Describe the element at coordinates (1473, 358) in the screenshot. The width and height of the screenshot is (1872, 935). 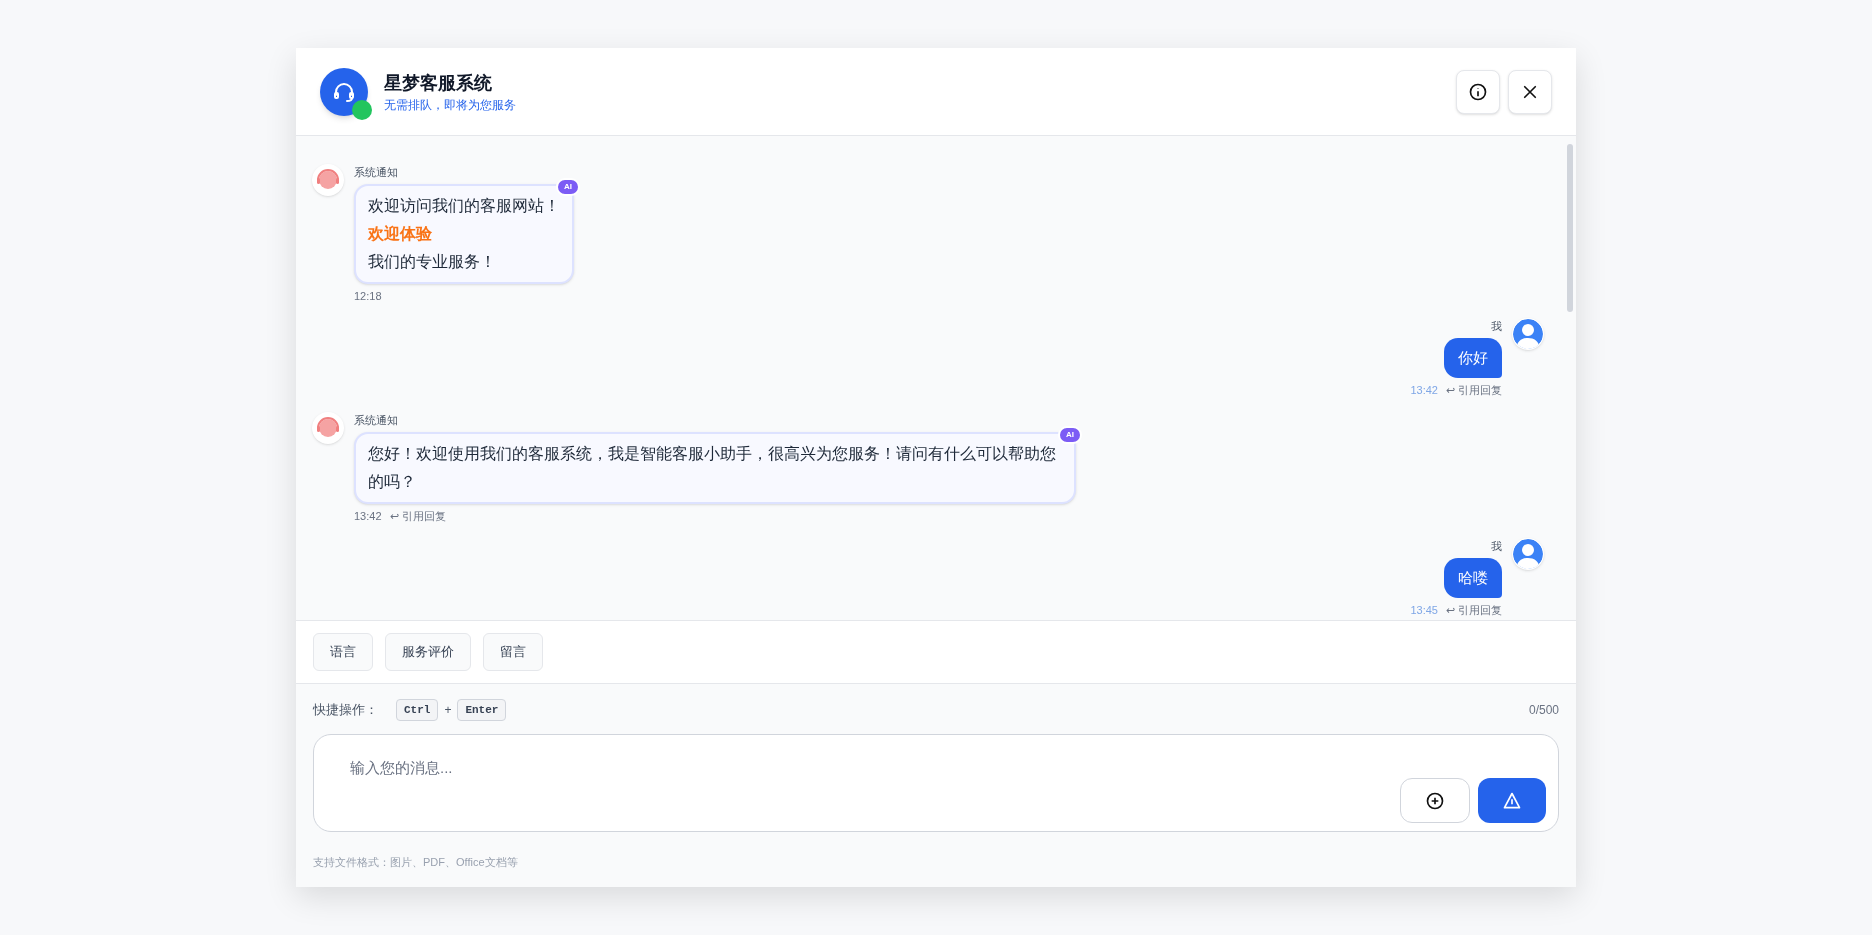
I see `message-bubble: 你好` at that location.